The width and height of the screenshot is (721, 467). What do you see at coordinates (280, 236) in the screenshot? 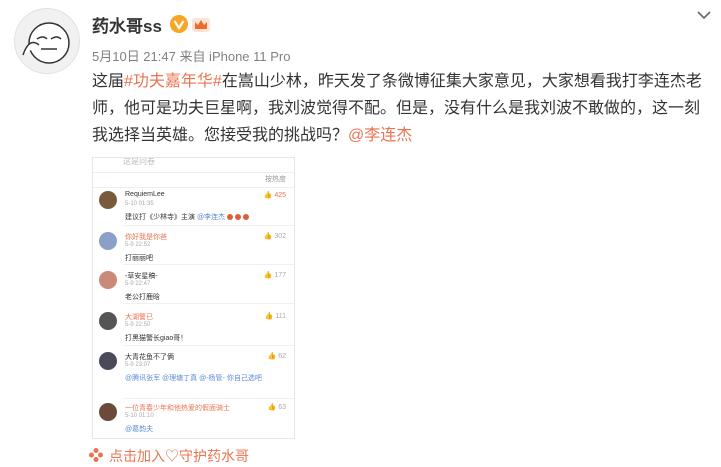
I see `like-count: 302` at bounding box center [280, 236].